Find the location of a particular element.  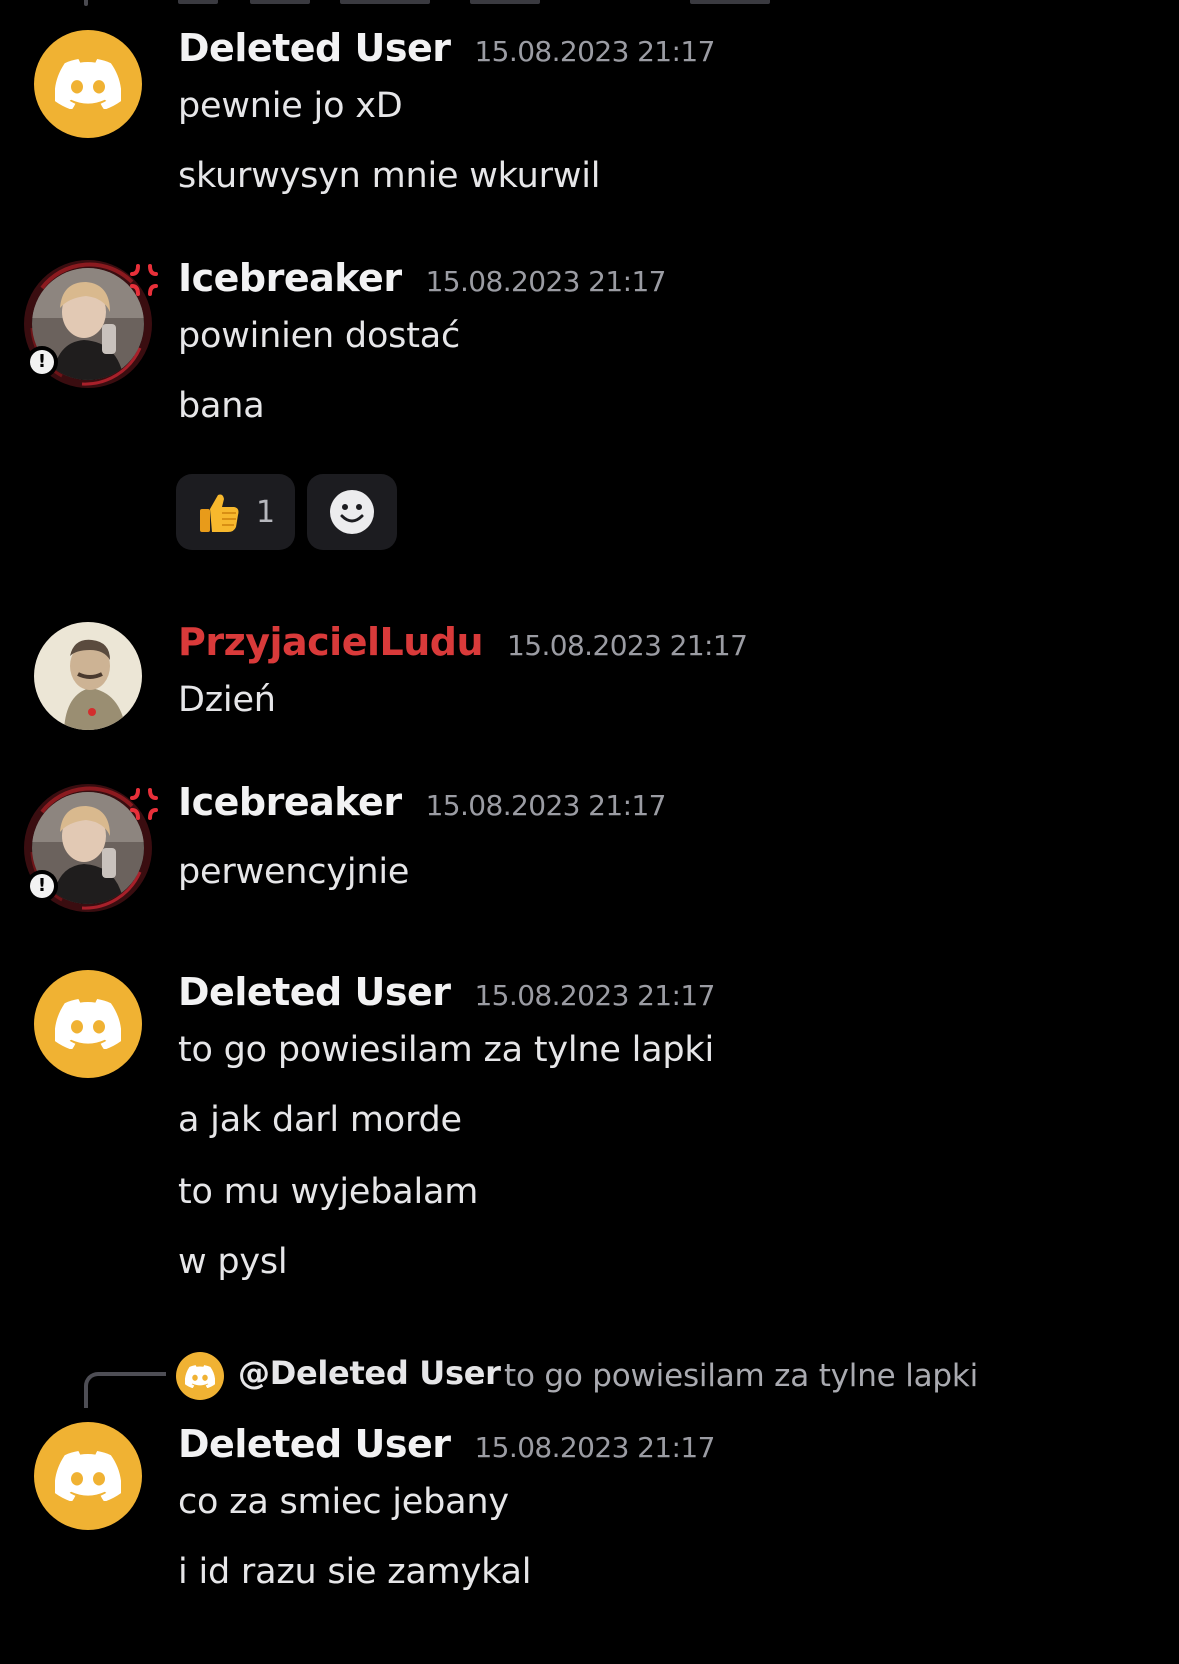

message-text: i id razu sie zamykal is located at coordinates (355, 1572).